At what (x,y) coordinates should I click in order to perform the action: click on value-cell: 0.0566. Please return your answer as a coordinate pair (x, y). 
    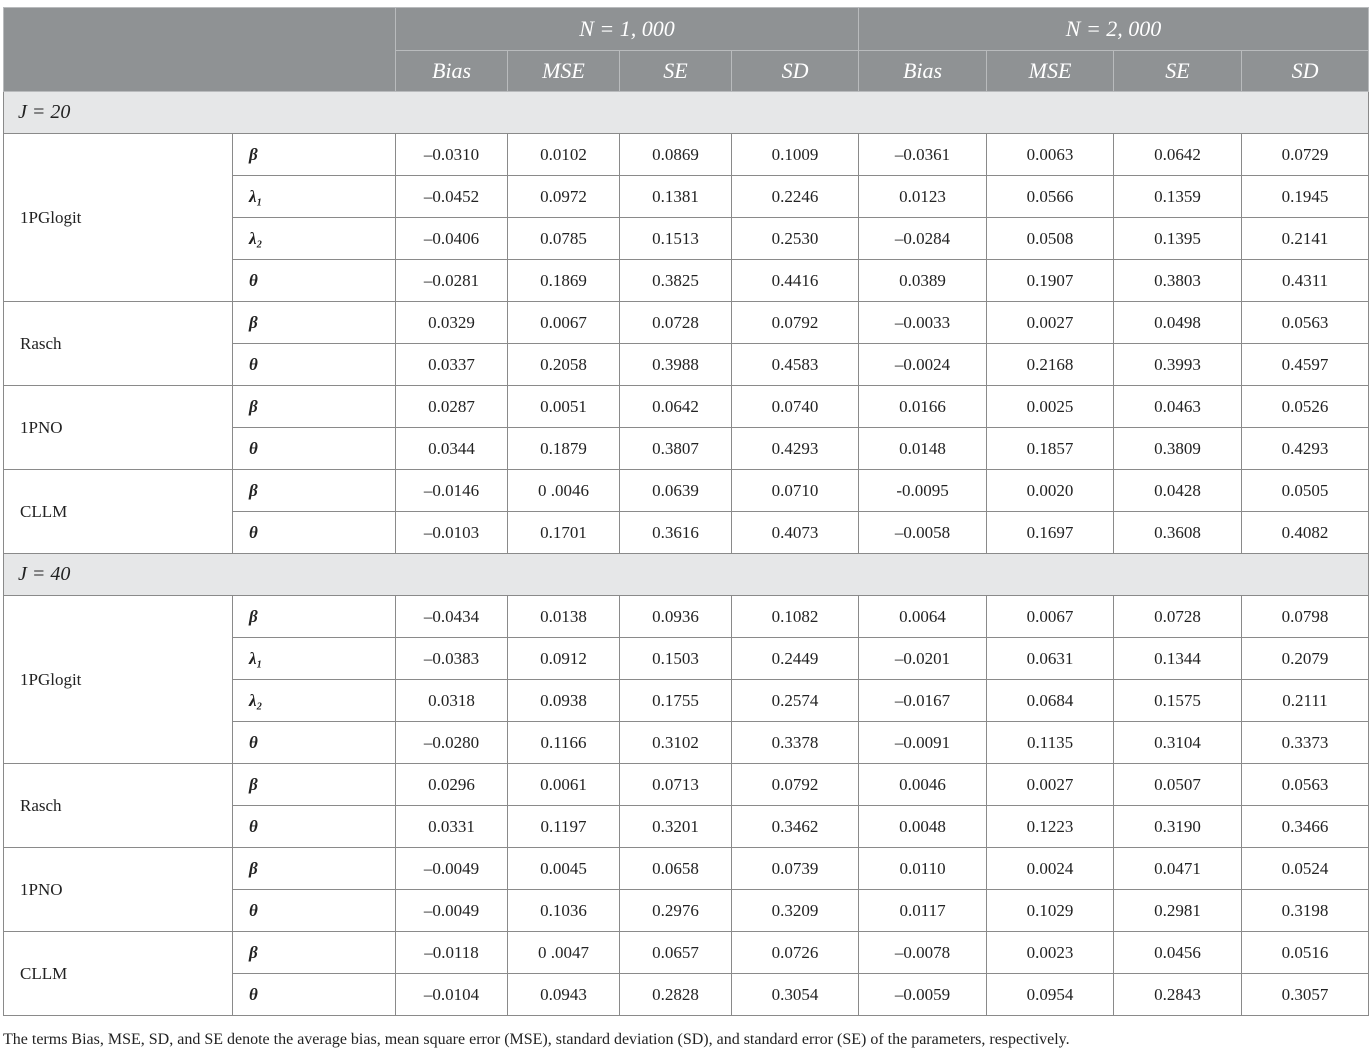
    Looking at the image, I should click on (1050, 196).